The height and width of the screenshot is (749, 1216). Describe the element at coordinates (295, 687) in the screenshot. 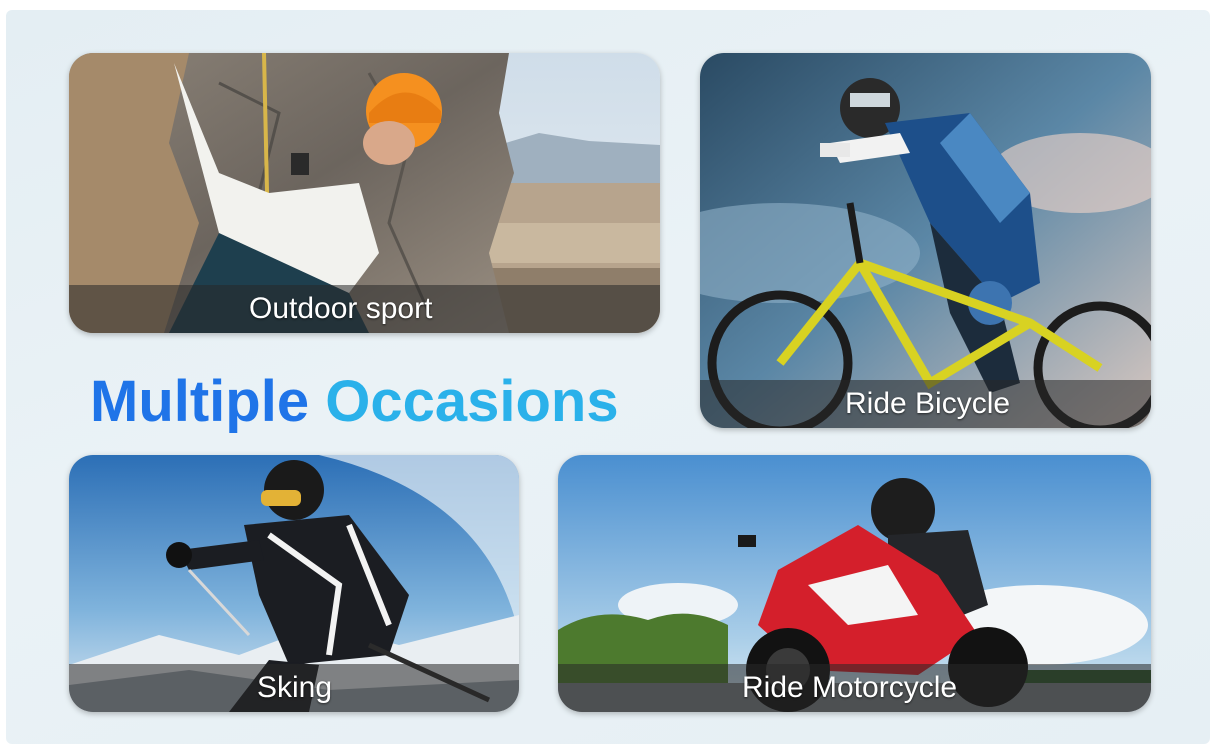

I see `caption-sking: Sking` at that location.